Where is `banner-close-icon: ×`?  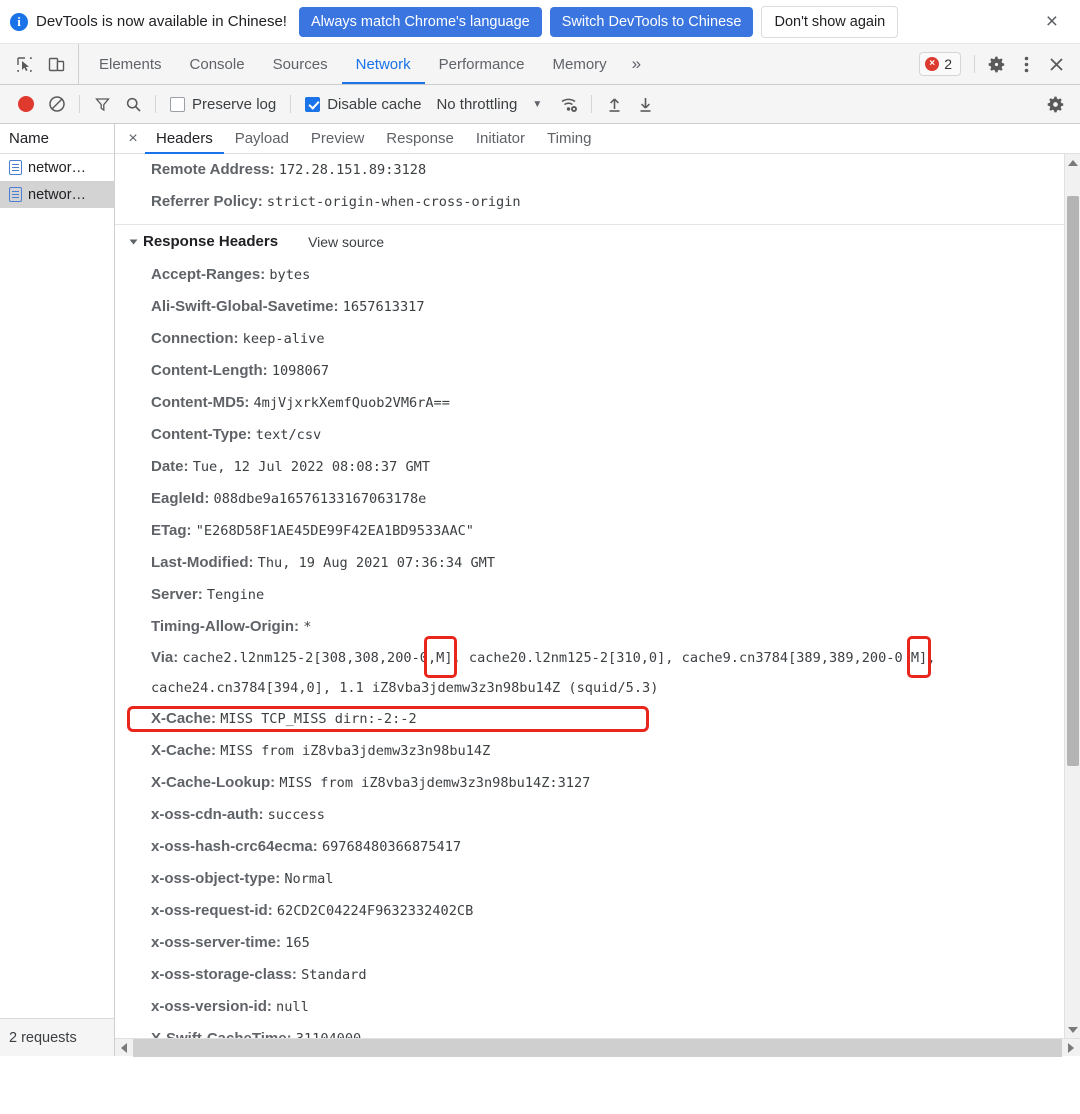 banner-close-icon: × is located at coordinates (1052, 21).